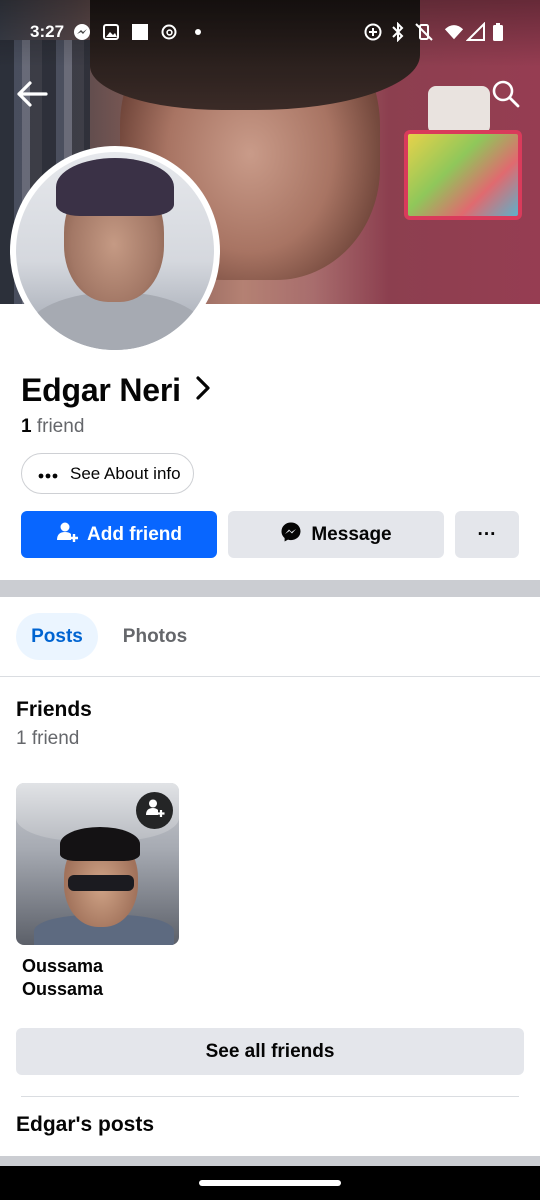 Image resolution: width=540 pixels, height=1200 pixels. What do you see at coordinates (398, 32) in the screenshot?
I see `bluetooth-icon` at bounding box center [398, 32].